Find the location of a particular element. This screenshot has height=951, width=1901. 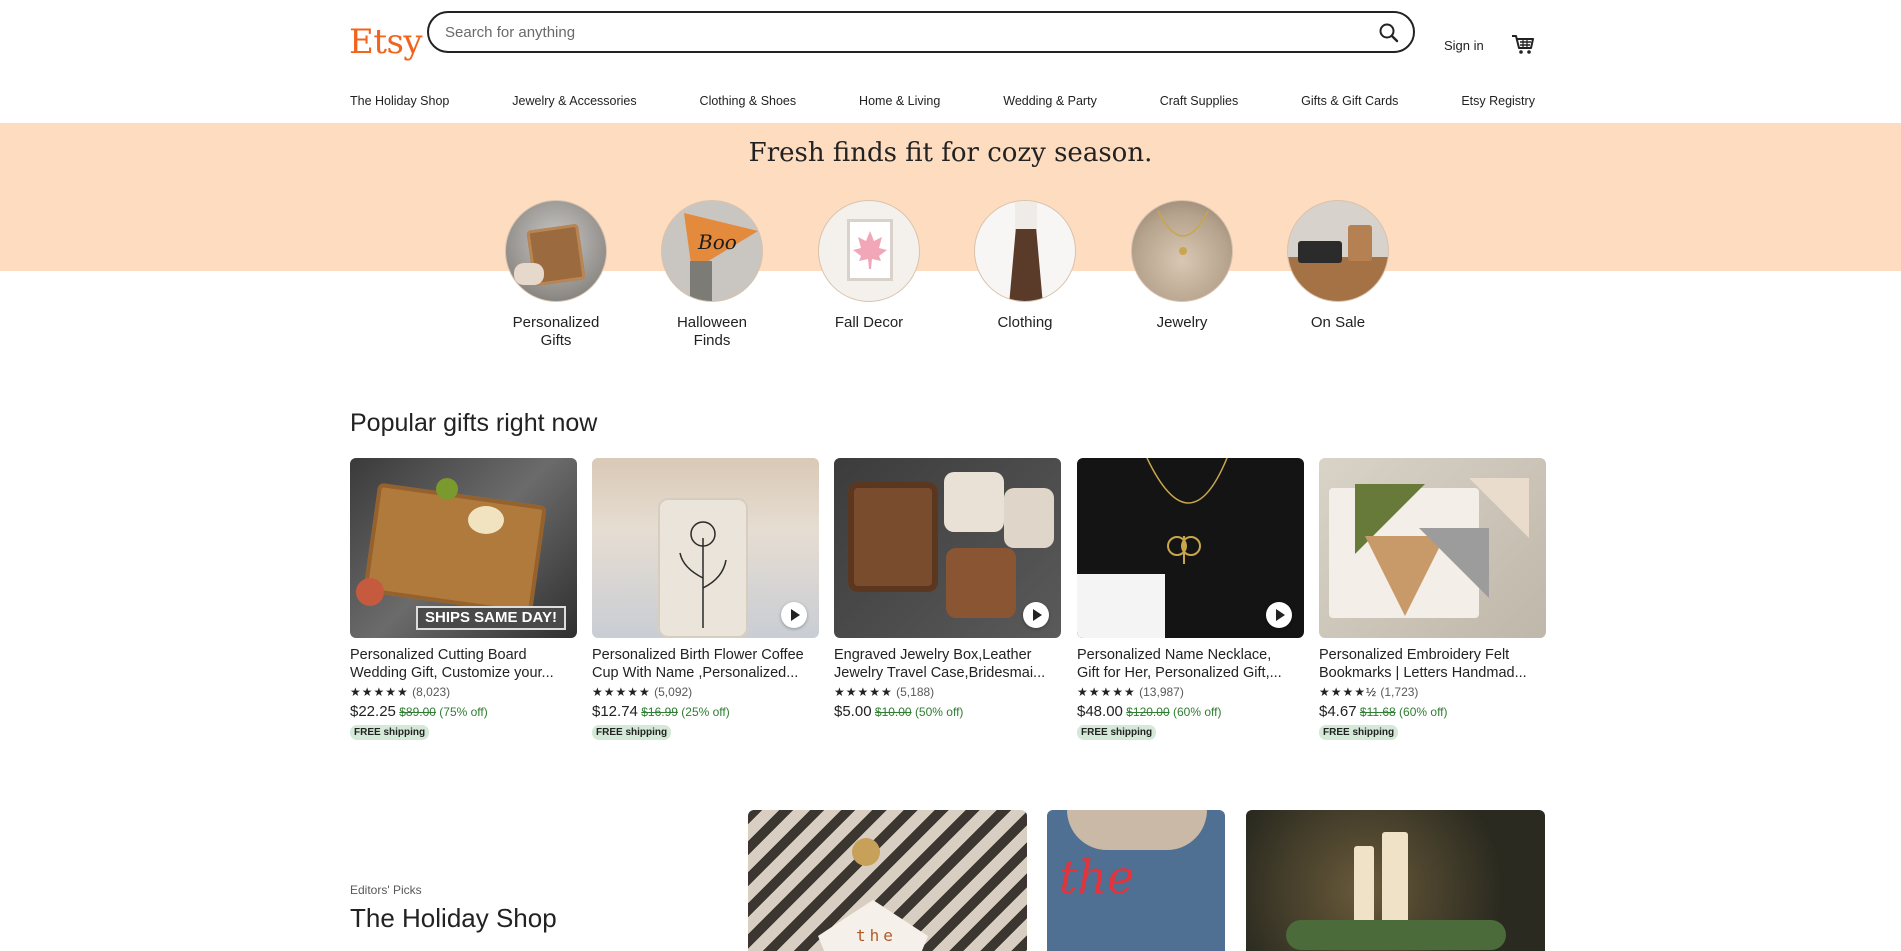

sign-in-link: Sign in is located at coordinates (1464, 45).